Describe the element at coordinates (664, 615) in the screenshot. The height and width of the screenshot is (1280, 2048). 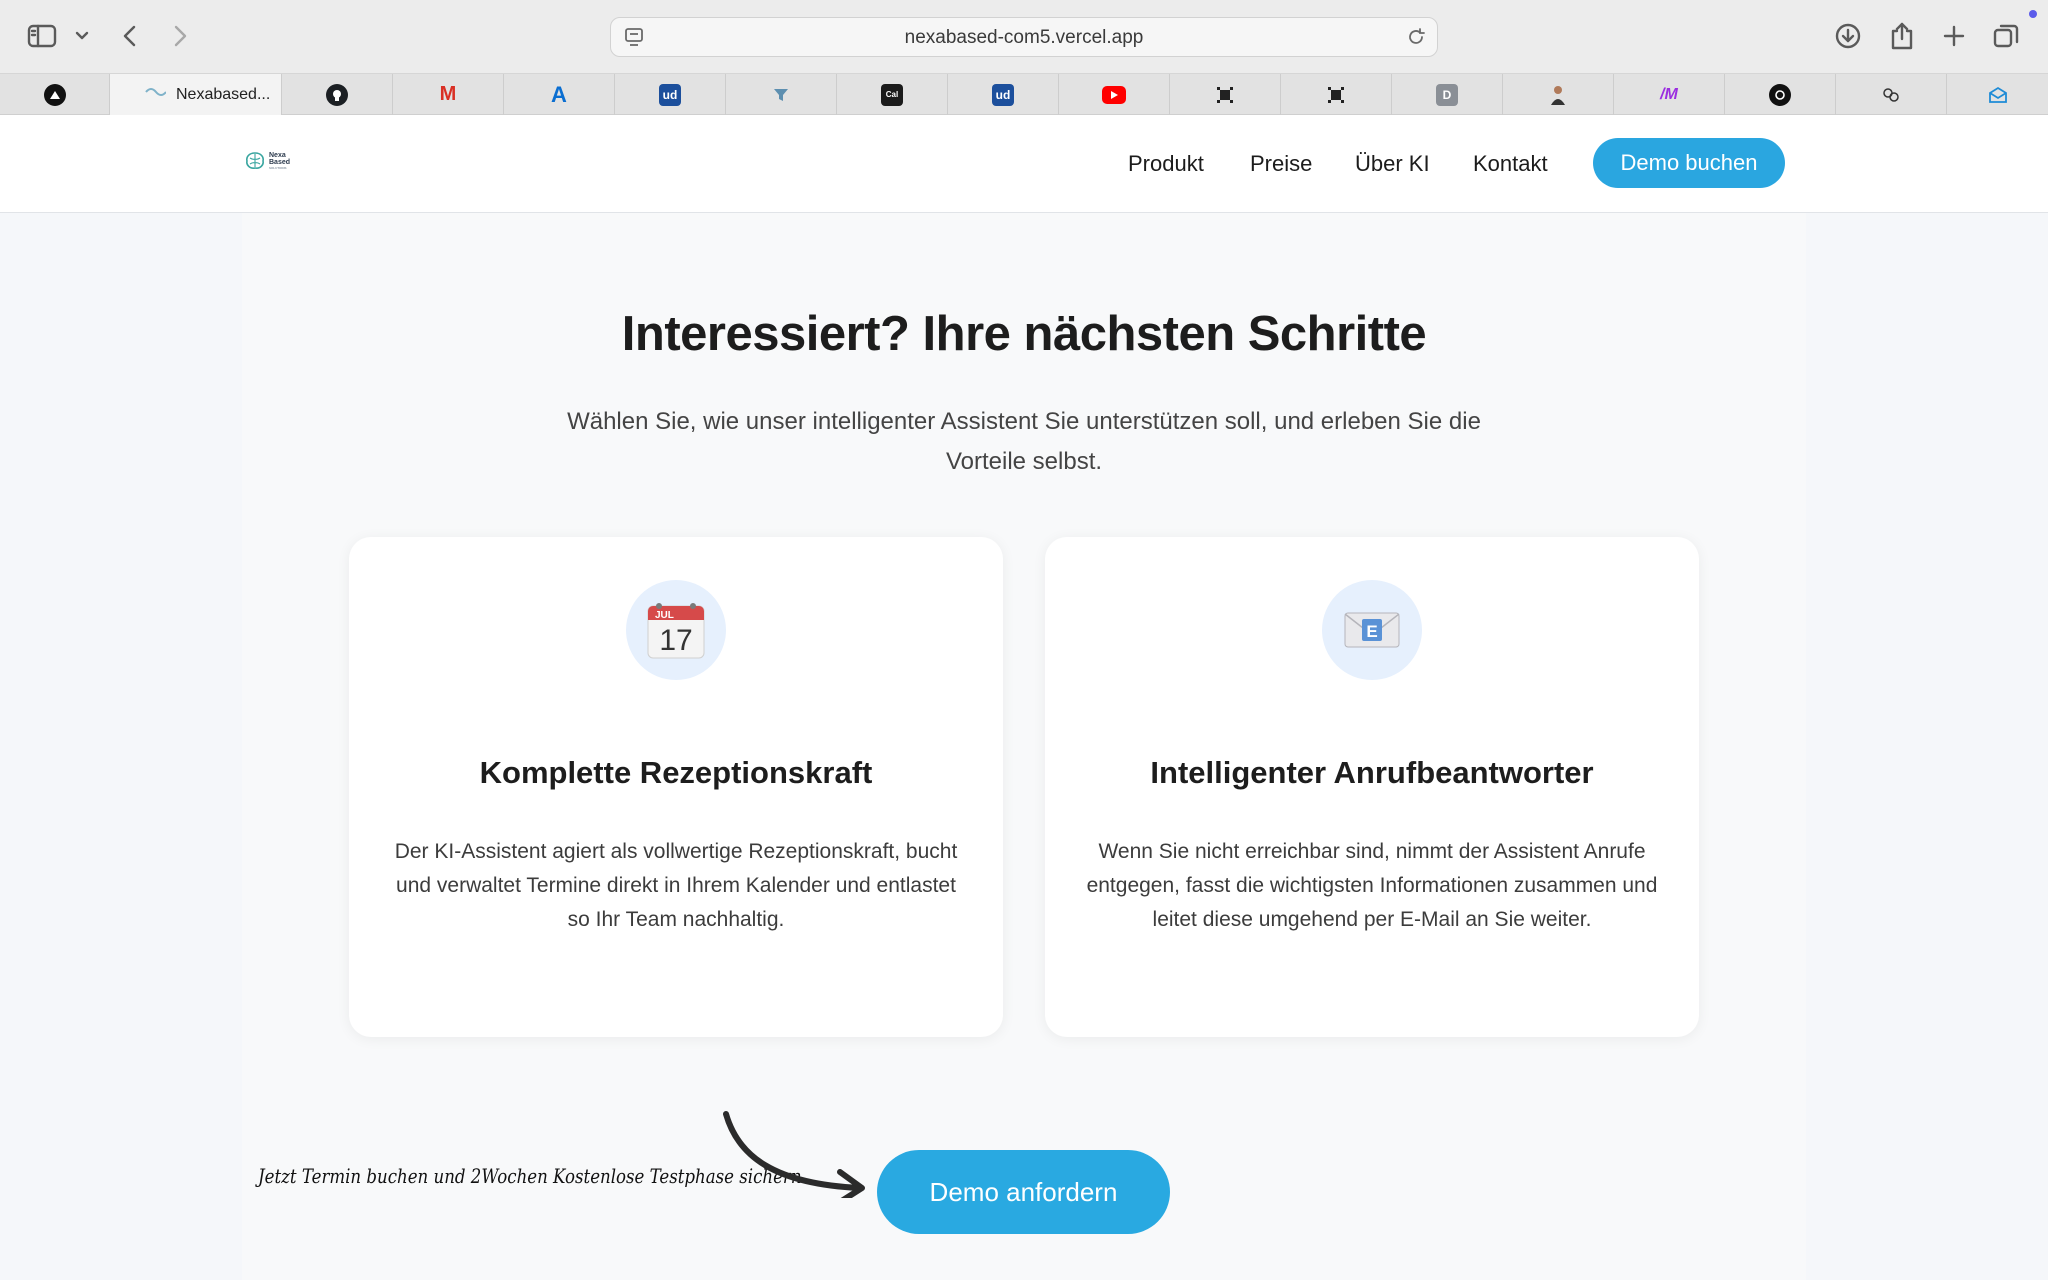
I see `calendar-month: JUL` at that location.